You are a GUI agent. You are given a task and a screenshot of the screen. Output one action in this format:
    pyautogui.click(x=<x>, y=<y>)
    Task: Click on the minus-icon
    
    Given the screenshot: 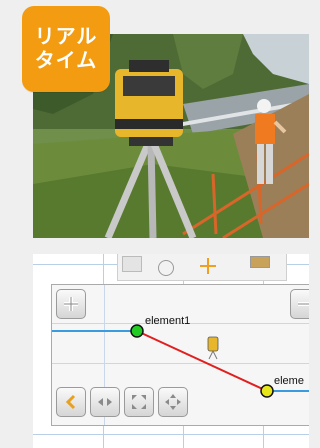 What is the action you would take?
    pyautogui.click(x=303, y=304)
    